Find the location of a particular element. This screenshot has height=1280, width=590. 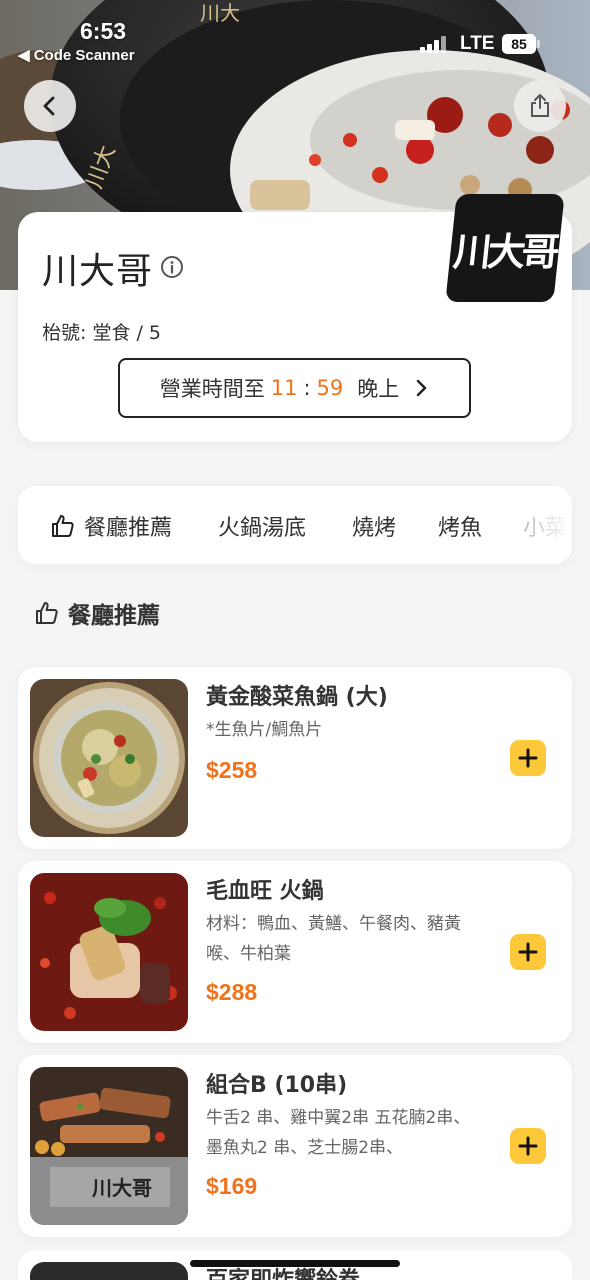

restaurant-name: 川大哥 is located at coordinates (98, 271).